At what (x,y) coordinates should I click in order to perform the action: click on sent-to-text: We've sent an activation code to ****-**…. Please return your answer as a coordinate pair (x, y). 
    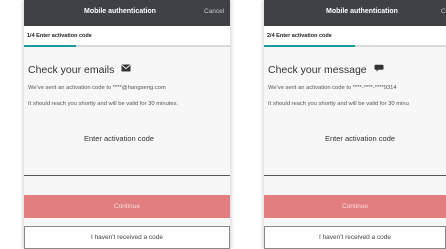
    Looking at the image, I should click on (332, 88).